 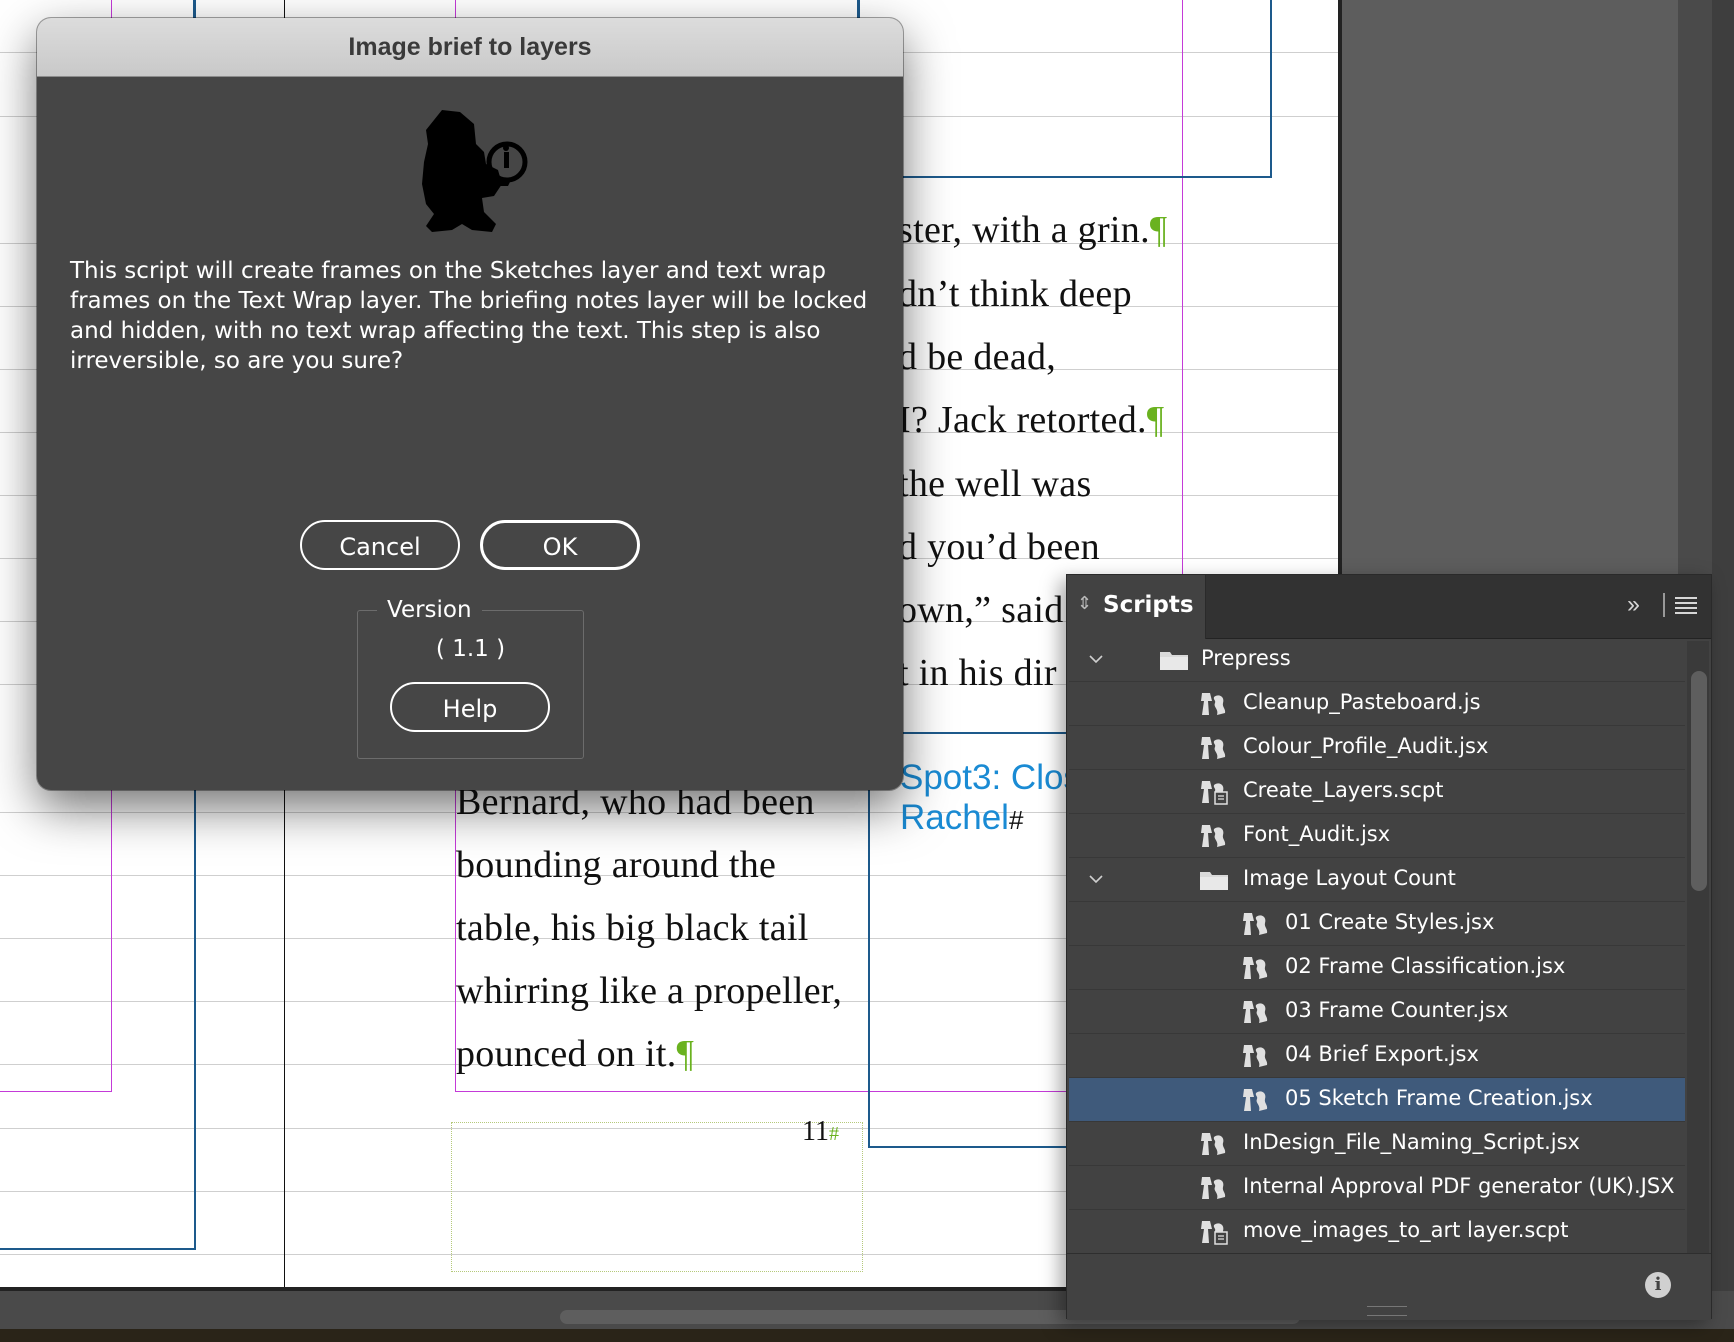 What do you see at coordinates (470, 649) in the screenshot?
I see `version-value: ( 1.1 )` at bounding box center [470, 649].